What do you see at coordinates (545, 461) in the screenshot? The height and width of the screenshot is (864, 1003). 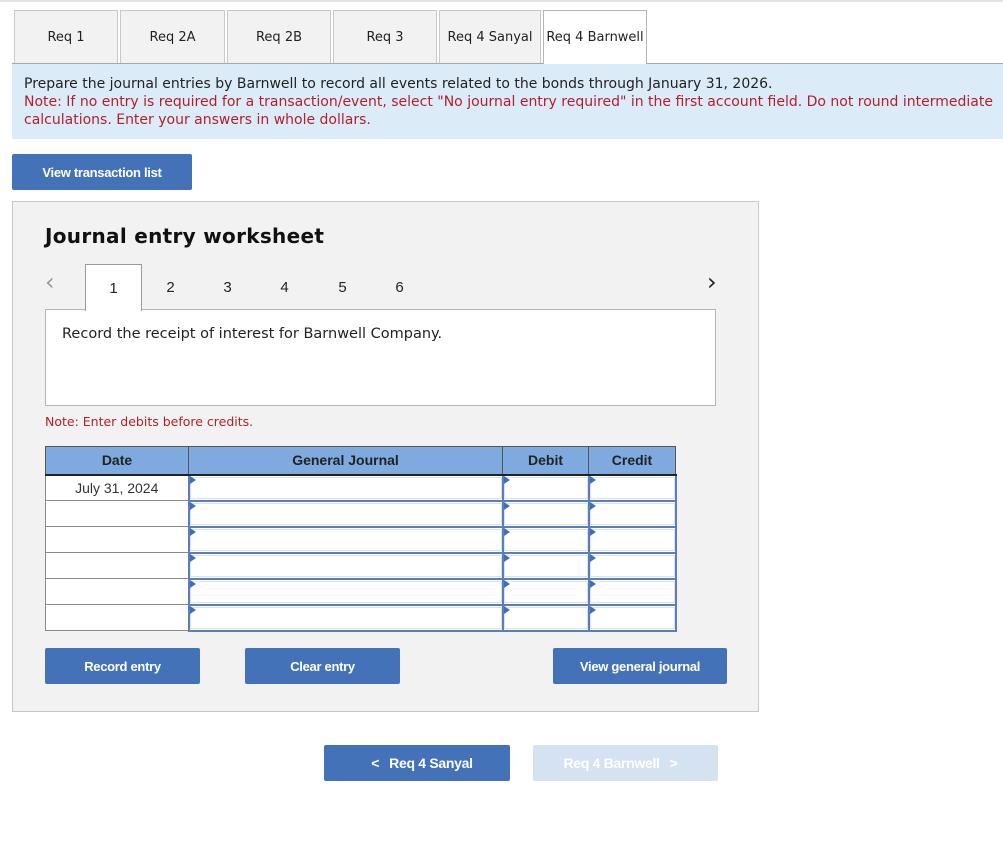 I see `header-debit: Debit` at bounding box center [545, 461].